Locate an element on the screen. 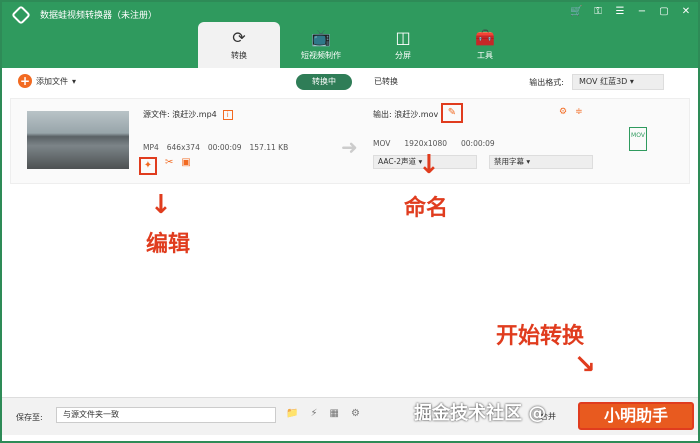 The height and width of the screenshot is (443, 700). edit-icon: ✦ is located at coordinates (148, 166).